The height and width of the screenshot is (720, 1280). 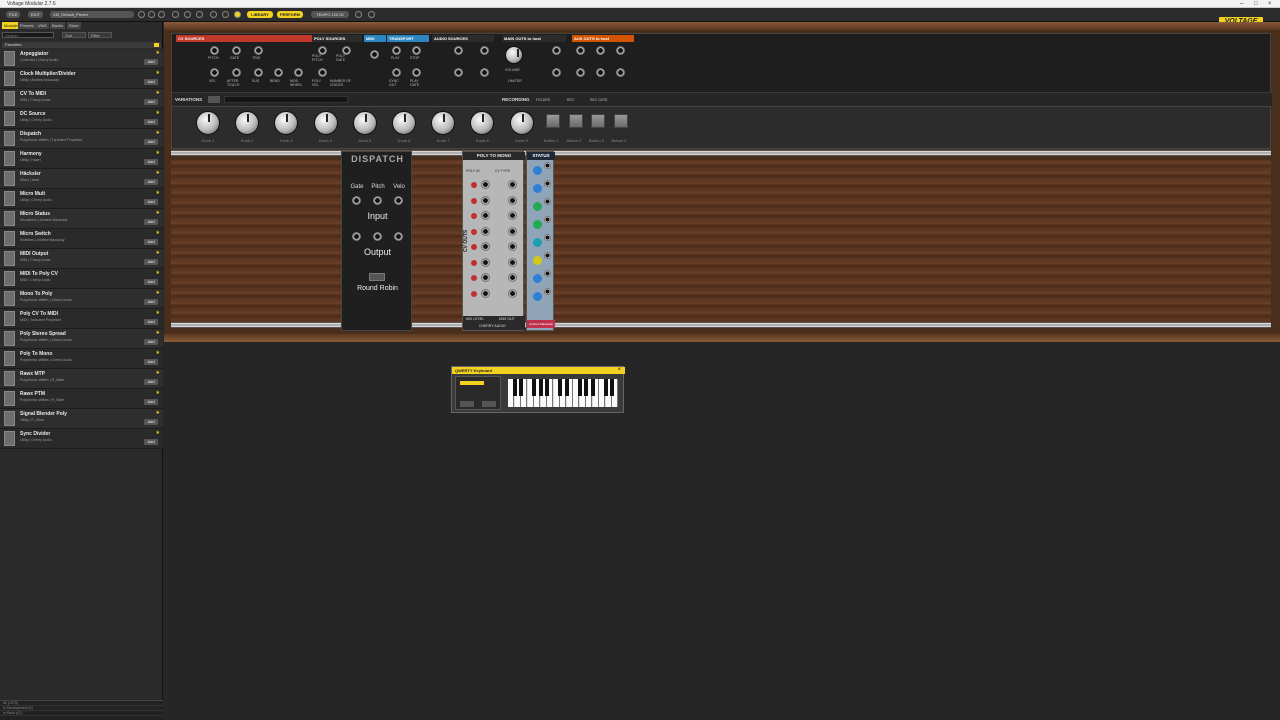 I want to click on module-search-input: Search, so click(x=28, y=35).